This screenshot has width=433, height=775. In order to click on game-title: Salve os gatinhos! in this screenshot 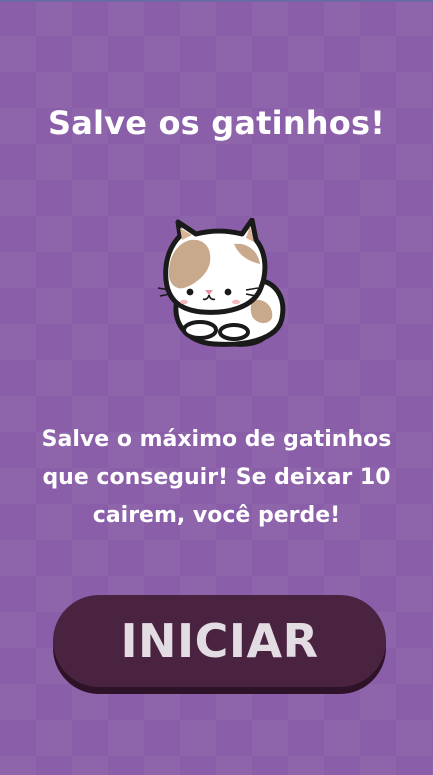, I will do `click(216, 123)`.